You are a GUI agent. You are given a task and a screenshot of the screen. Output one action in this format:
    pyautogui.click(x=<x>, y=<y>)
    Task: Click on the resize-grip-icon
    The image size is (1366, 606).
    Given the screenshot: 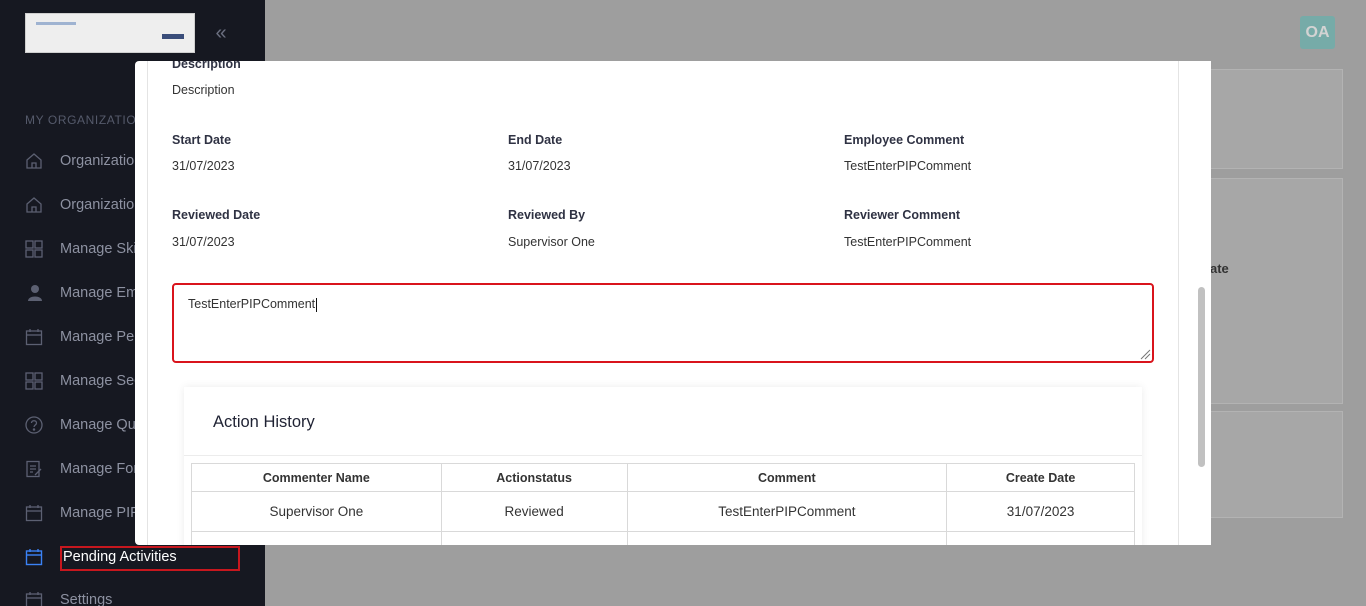 What is the action you would take?
    pyautogui.click(x=1145, y=354)
    